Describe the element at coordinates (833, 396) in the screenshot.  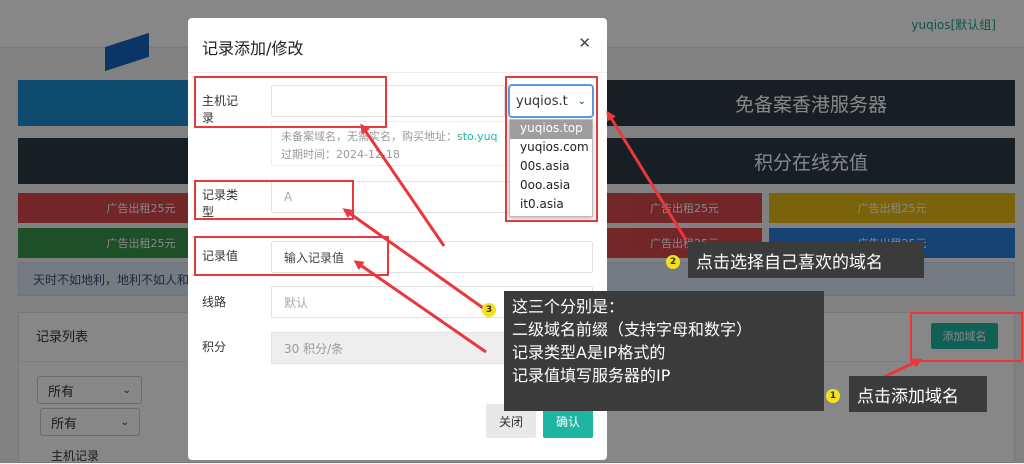
I see `callout-number-1: 1` at that location.